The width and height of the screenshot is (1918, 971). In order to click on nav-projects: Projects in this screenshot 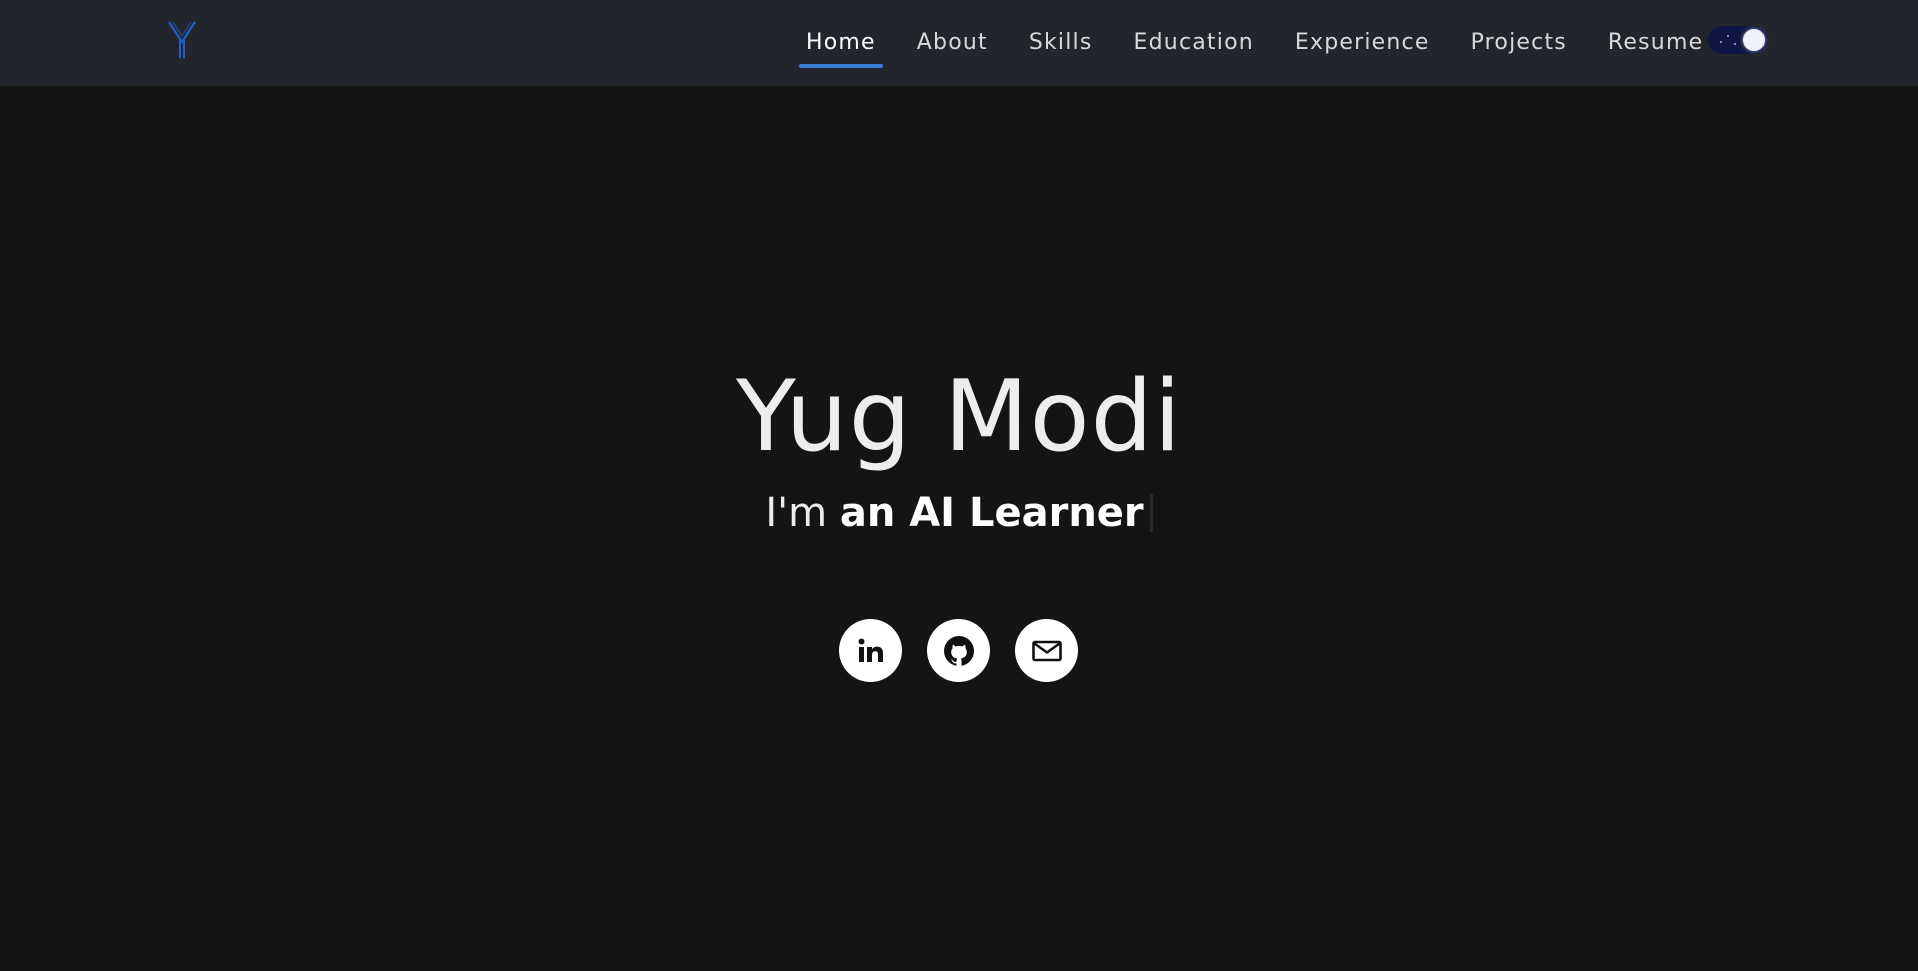, I will do `click(1519, 43)`.